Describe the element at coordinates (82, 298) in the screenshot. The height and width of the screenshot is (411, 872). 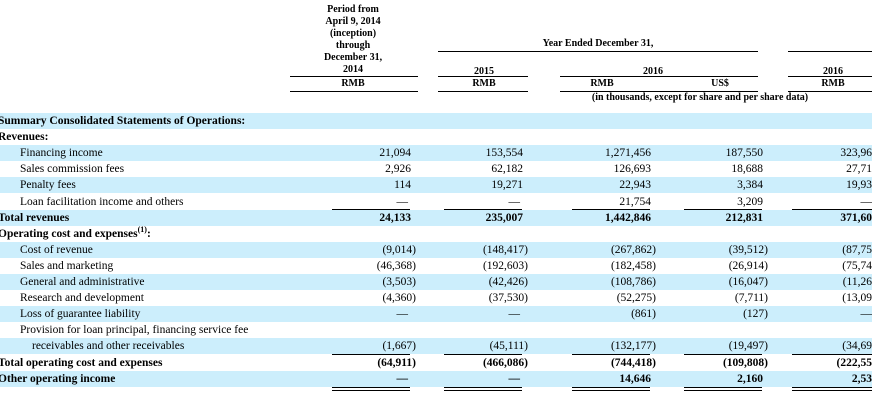
I see `row-label-text: Research and development` at that location.